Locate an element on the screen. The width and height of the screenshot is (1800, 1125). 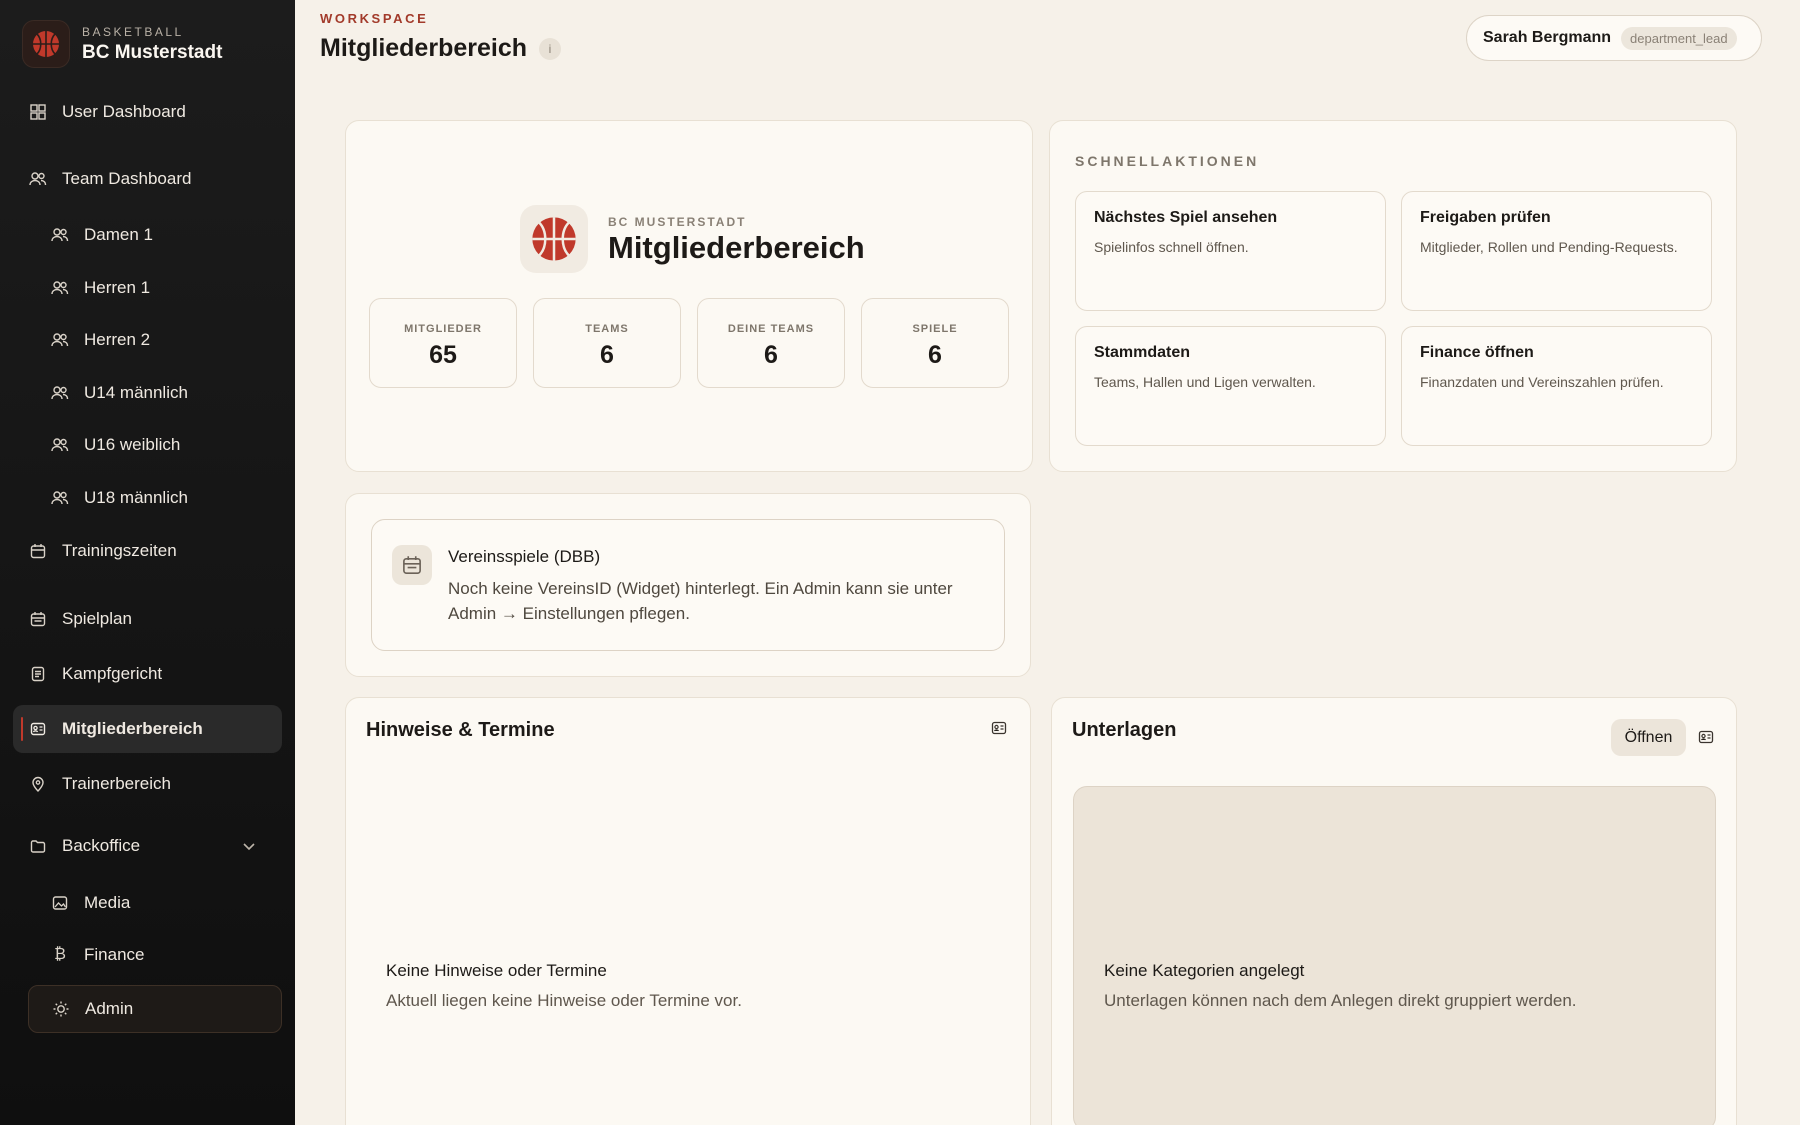
documents-empty-title: Keine Kategorien angelegt is located at coordinates (1204, 970).